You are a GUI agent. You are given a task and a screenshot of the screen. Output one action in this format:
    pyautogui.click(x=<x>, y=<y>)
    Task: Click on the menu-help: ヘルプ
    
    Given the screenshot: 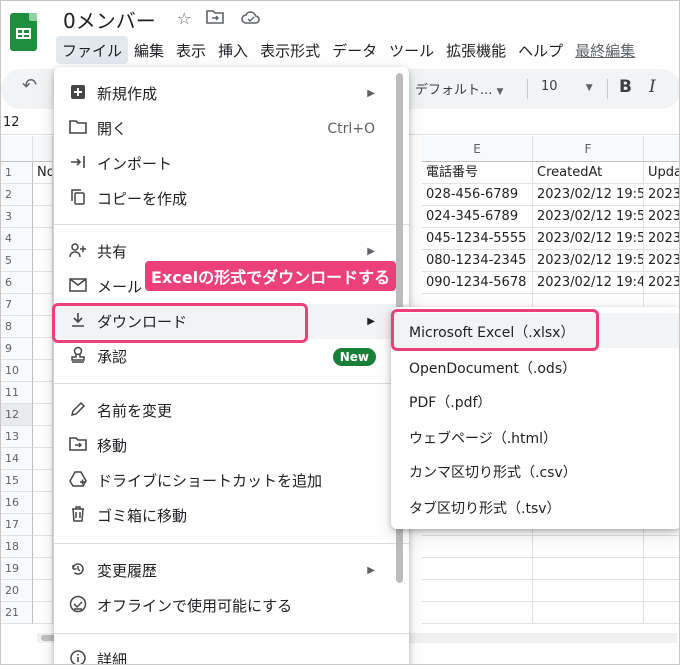 What is the action you would take?
    pyautogui.click(x=540, y=50)
    